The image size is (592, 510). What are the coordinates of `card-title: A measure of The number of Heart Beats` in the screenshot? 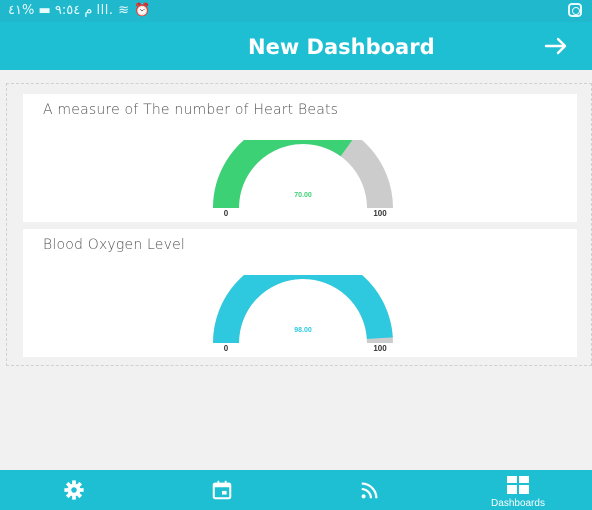 It's located at (191, 110).